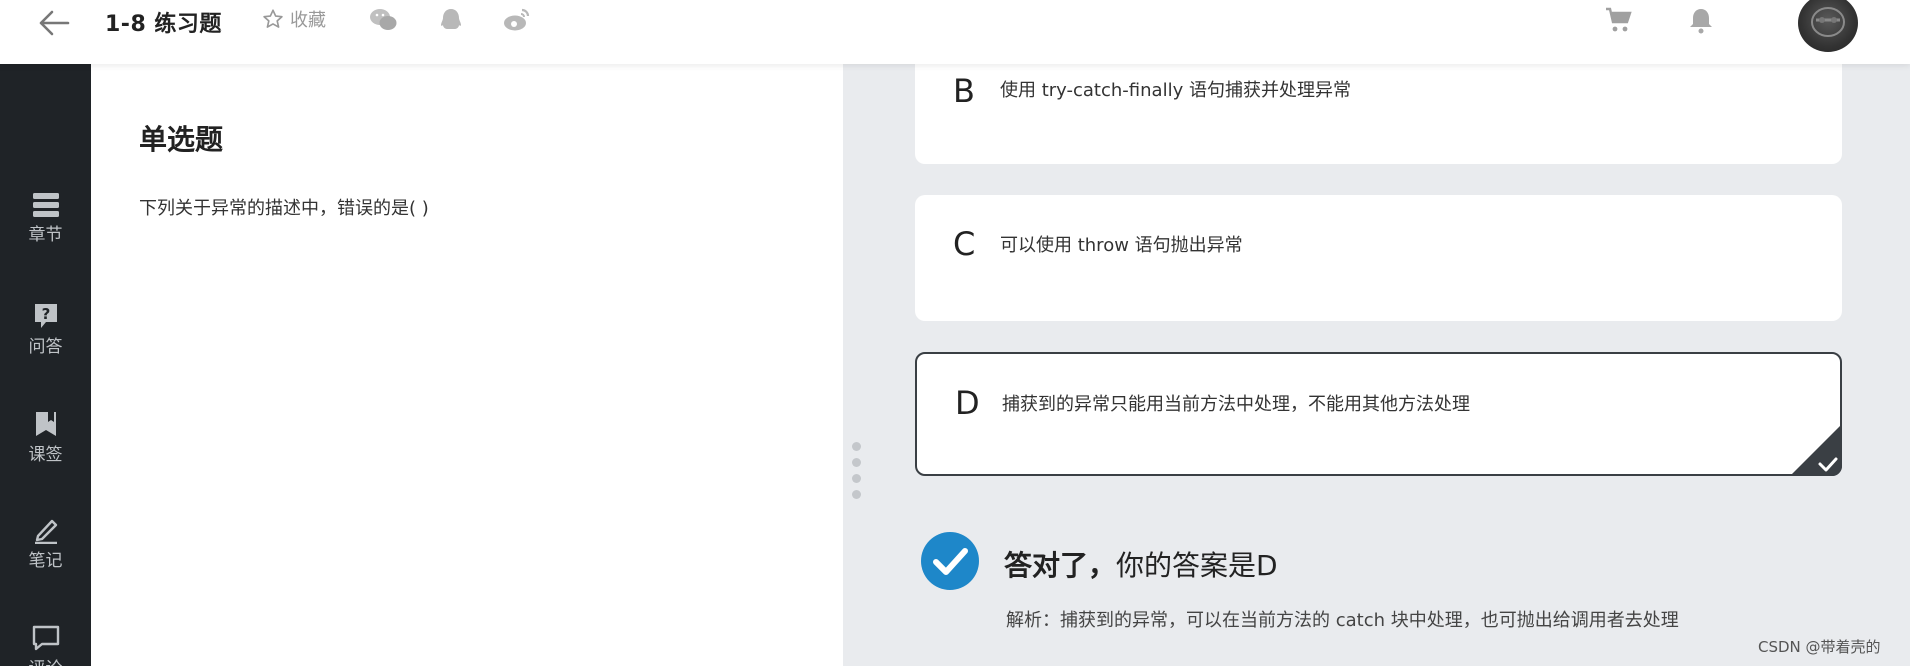  What do you see at coordinates (1618, 20) in the screenshot?
I see `cart-icon` at bounding box center [1618, 20].